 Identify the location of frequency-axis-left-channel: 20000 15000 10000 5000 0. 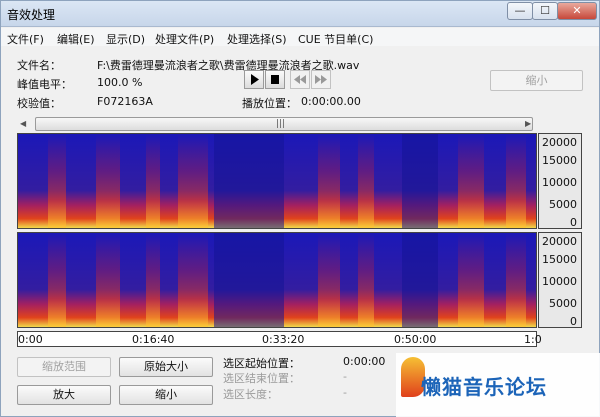
(560, 181).